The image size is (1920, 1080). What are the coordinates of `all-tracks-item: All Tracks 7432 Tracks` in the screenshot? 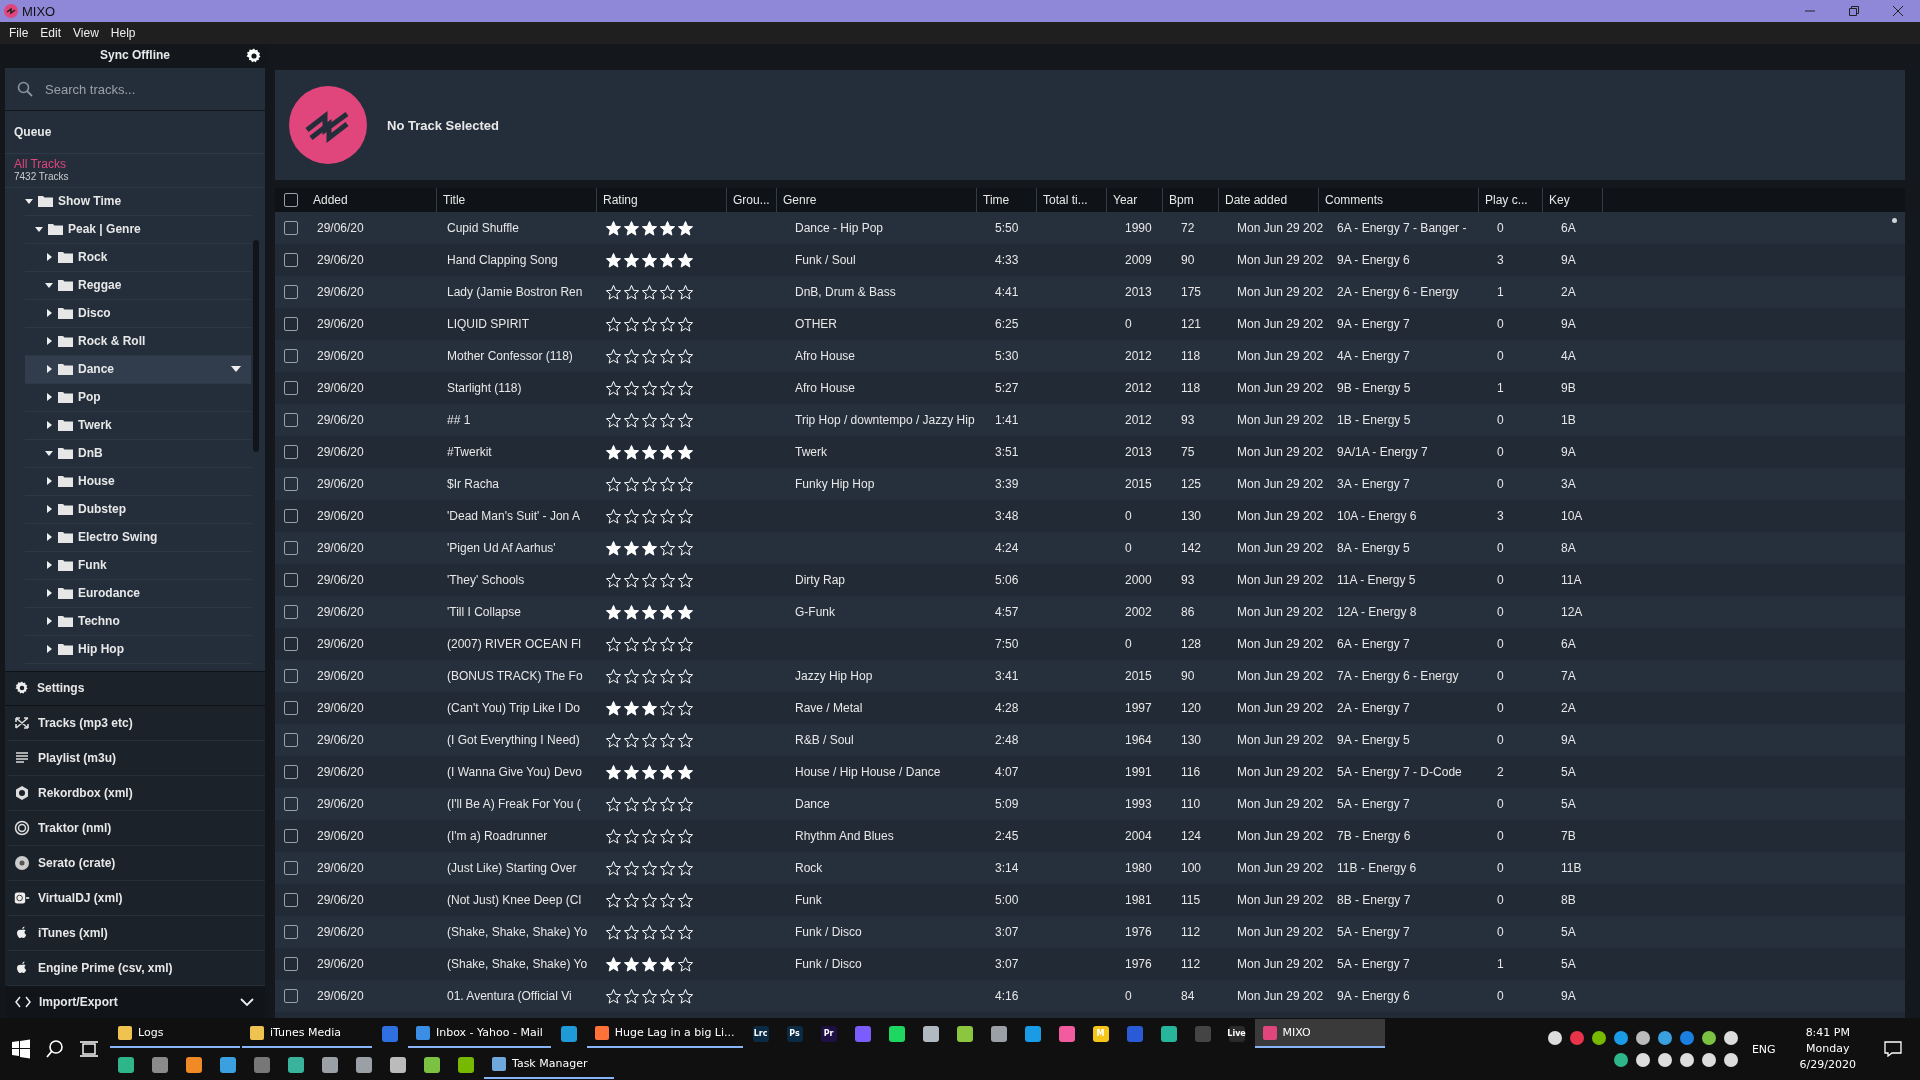 It's located at (135, 170).